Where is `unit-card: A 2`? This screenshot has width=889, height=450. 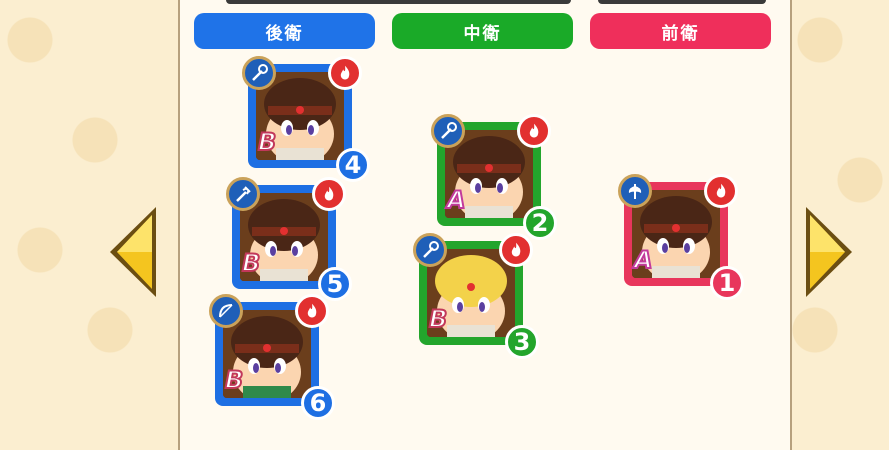
unit-card: A 2 is located at coordinates (494, 177).